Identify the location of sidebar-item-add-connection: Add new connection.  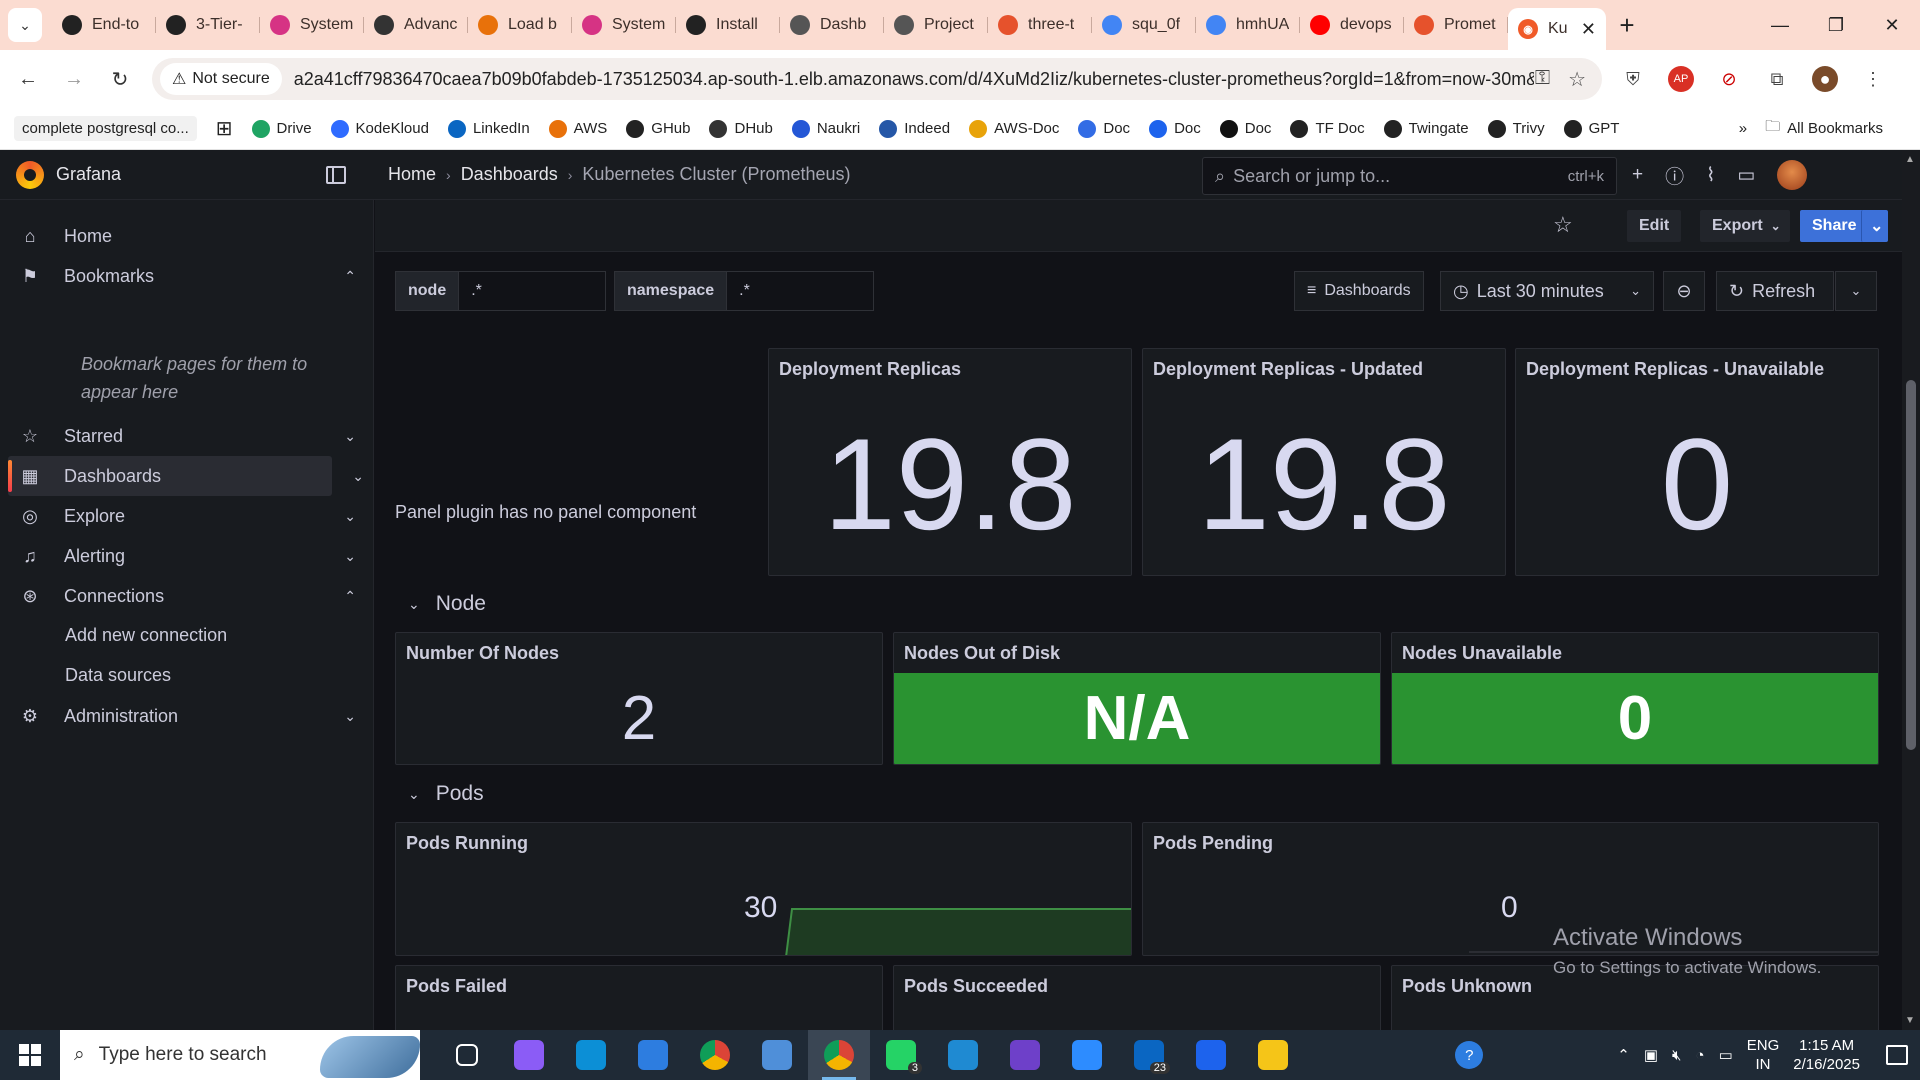
(146, 635).